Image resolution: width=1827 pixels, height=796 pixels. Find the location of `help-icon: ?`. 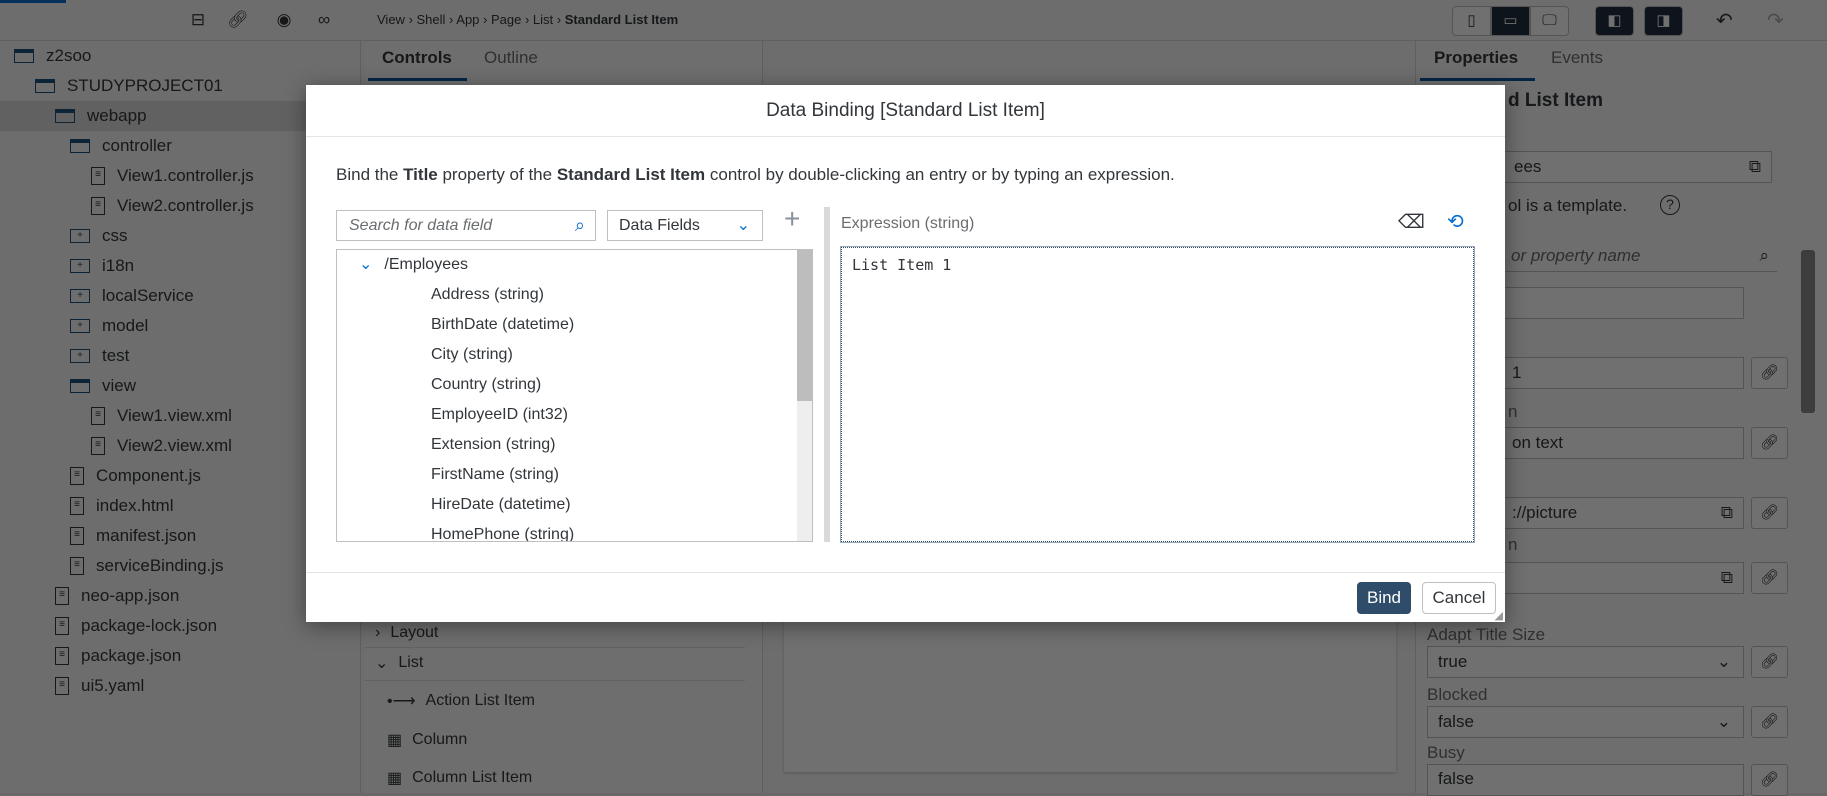

help-icon: ? is located at coordinates (1670, 205).